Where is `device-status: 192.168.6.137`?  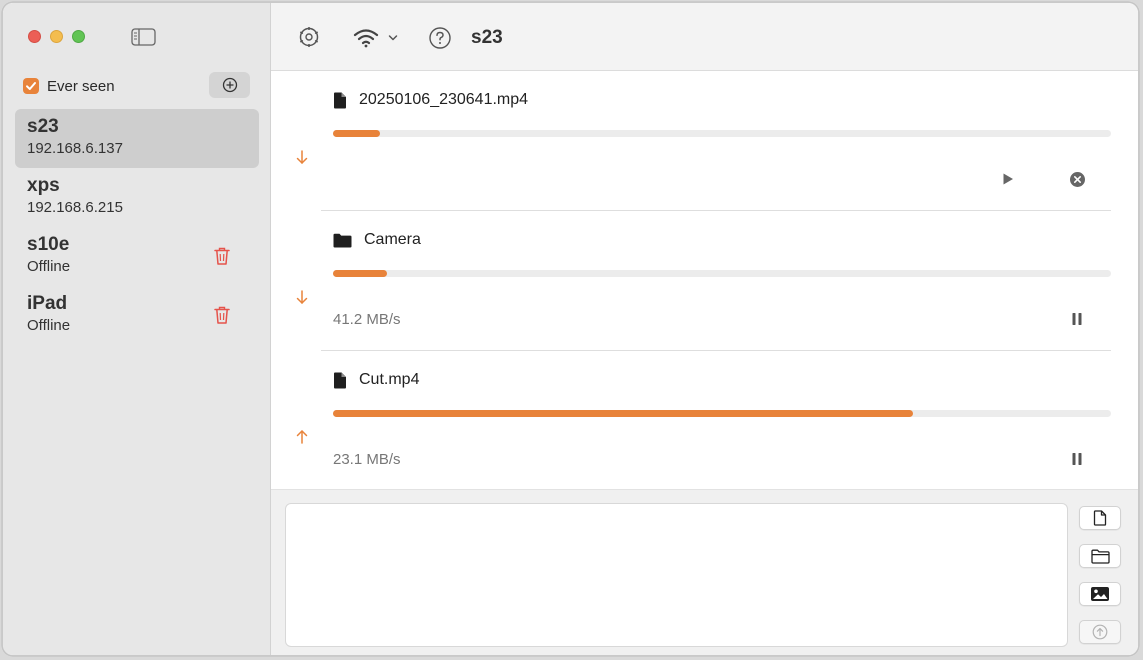 device-status: 192.168.6.137 is located at coordinates (75, 148).